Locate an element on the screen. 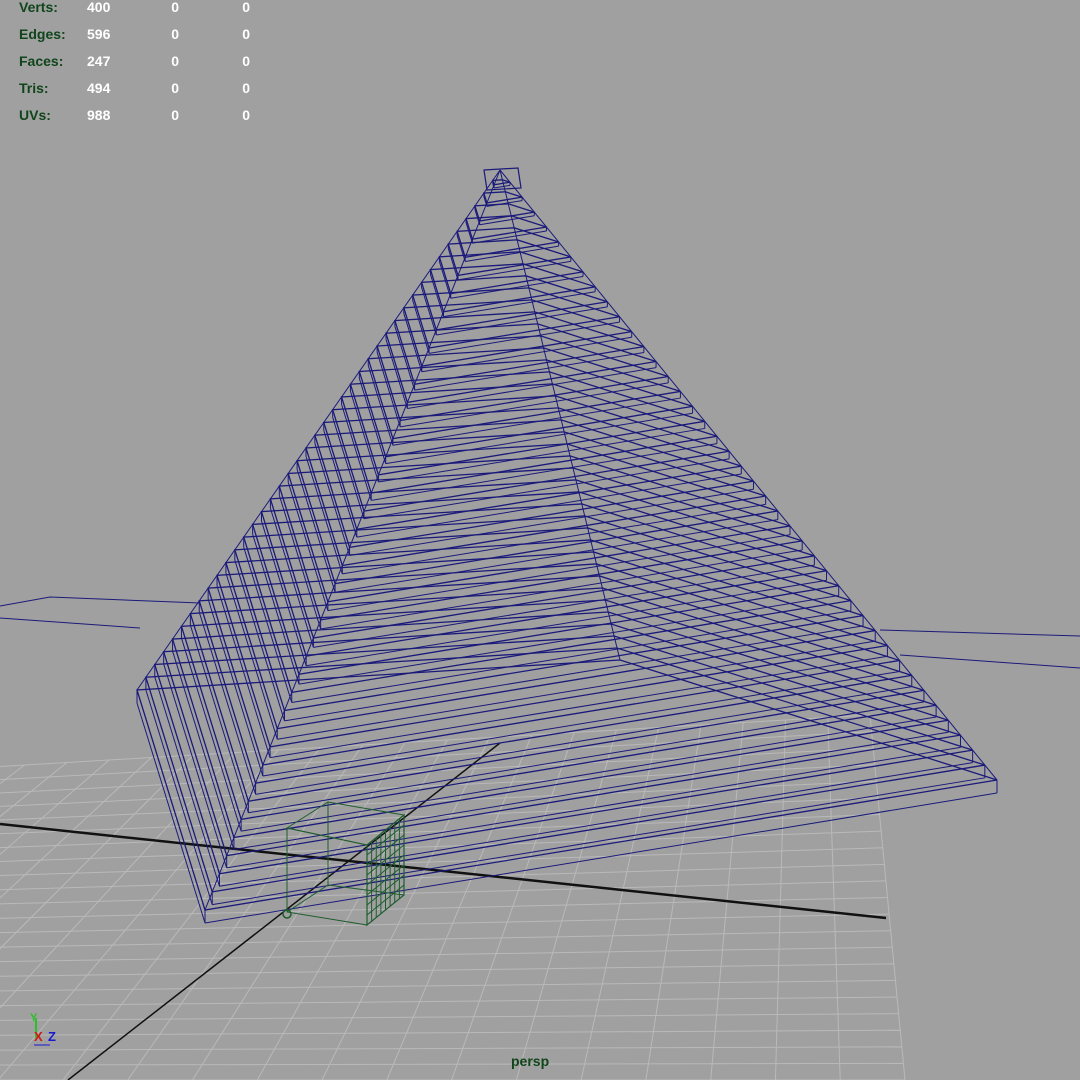 The image size is (1080, 1080). axis-z-label: Z is located at coordinates (52, 1036).